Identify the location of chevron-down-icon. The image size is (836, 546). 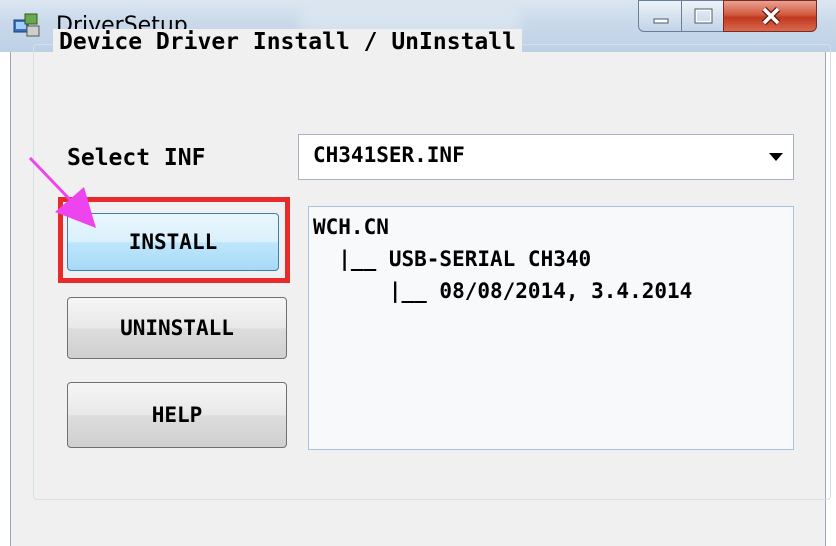
(776, 157).